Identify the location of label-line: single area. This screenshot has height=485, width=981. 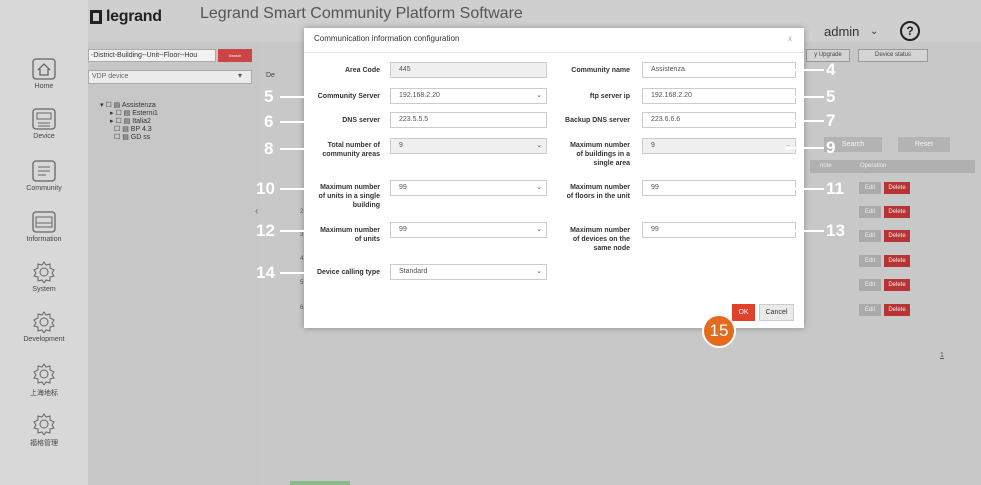
(611, 163).